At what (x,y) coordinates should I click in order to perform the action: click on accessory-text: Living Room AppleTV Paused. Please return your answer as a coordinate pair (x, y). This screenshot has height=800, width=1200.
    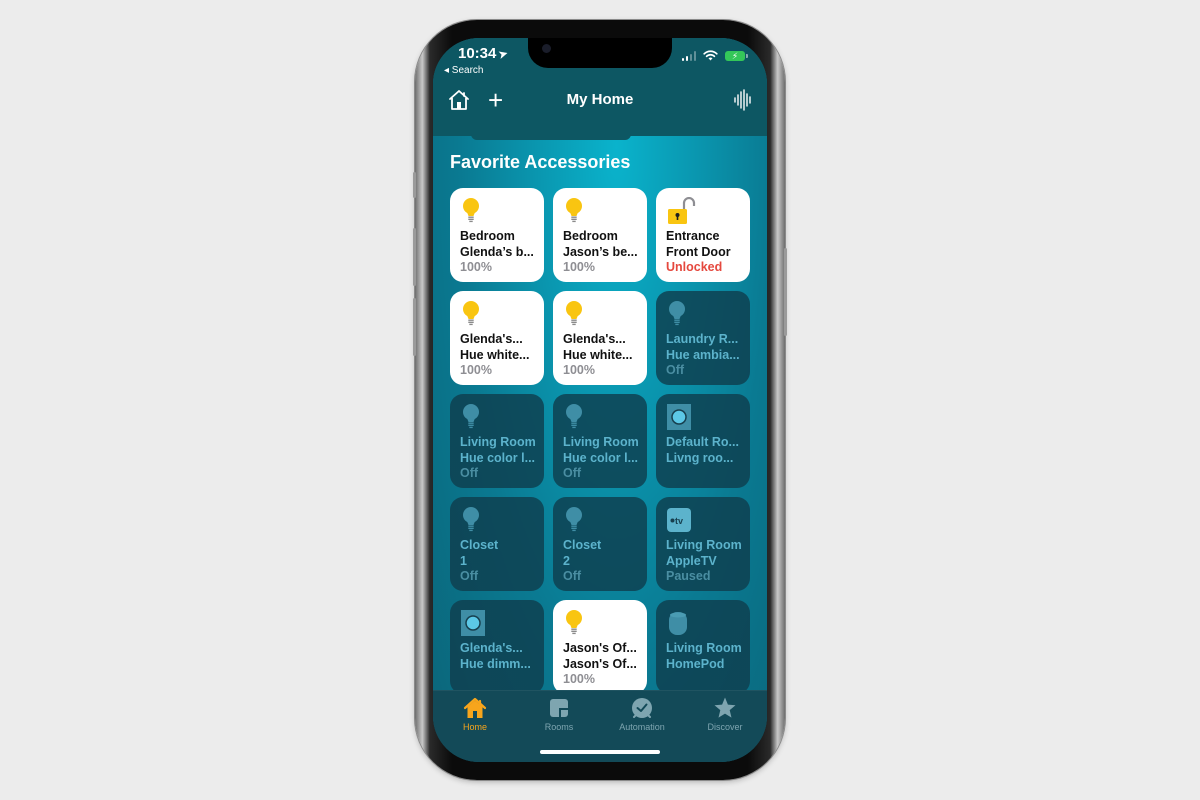
    Looking at the image, I should click on (705, 561).